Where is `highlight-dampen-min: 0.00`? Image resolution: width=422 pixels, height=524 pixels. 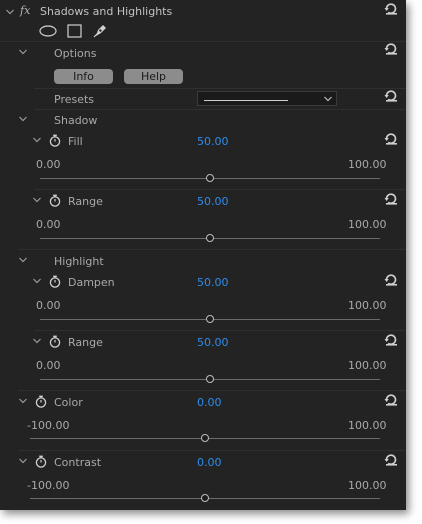 highlight-dampen-min: 0.00 is located at coordinates (48, 305).